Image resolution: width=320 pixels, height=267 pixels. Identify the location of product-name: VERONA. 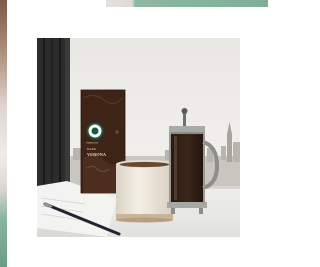
(97, 154).